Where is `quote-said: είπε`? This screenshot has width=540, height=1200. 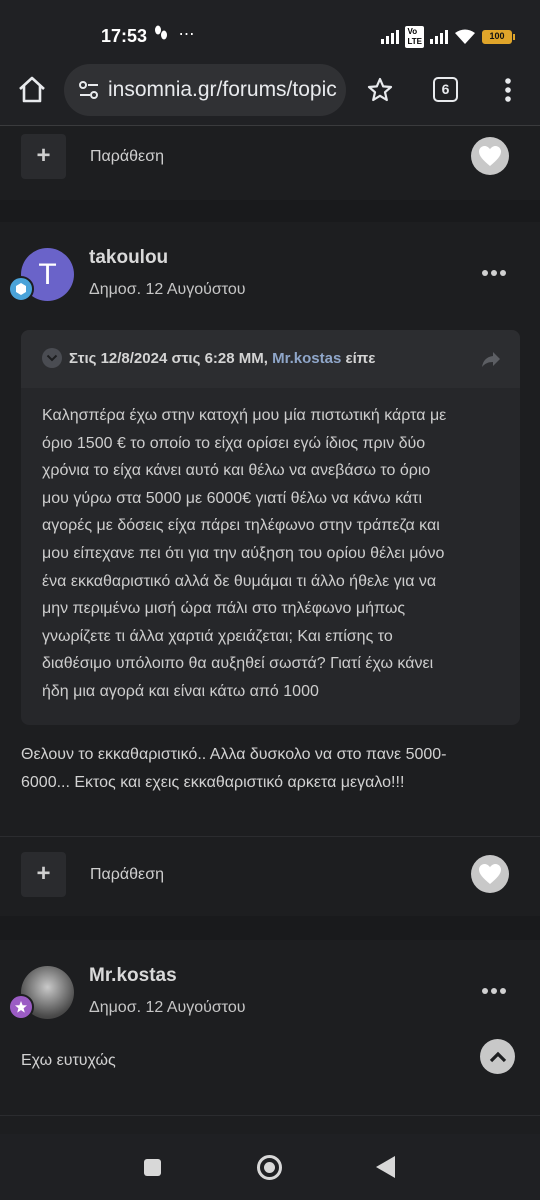 quote-said: είπε is located at coordinates (358, 358).